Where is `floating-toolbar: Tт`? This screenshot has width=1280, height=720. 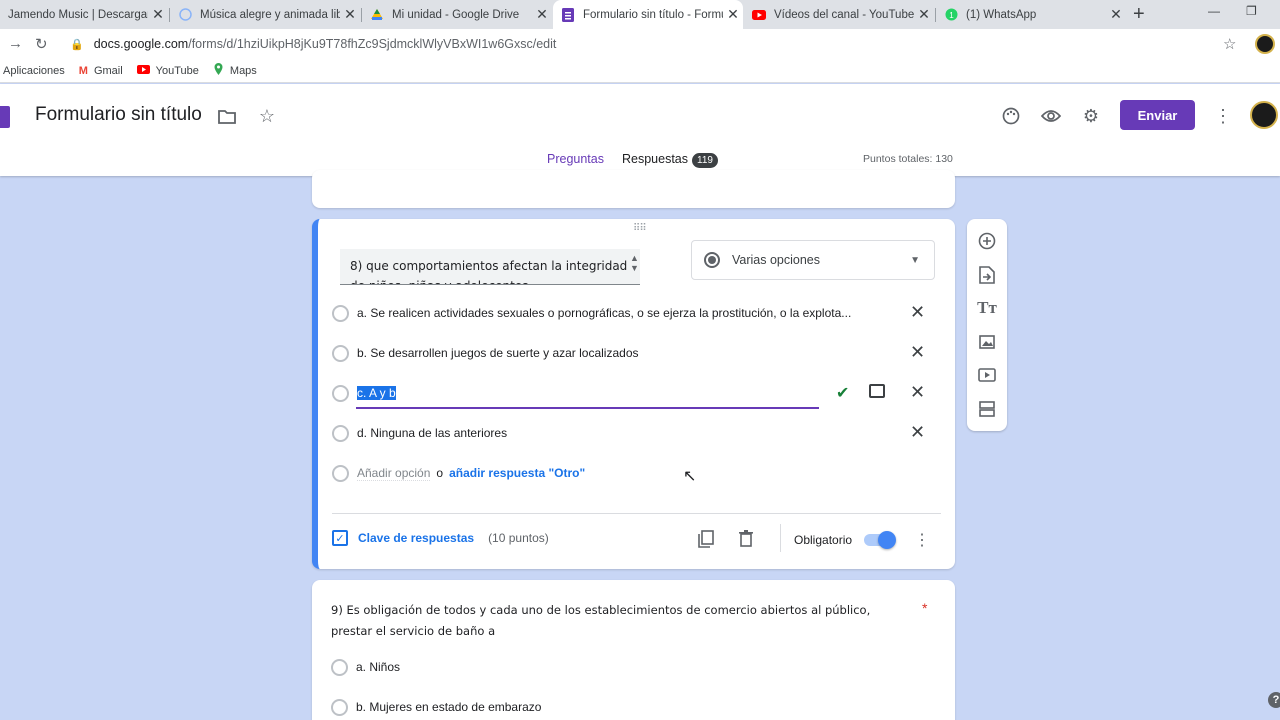
floating-toolbar: Tт is located at coordinates (987, 325).